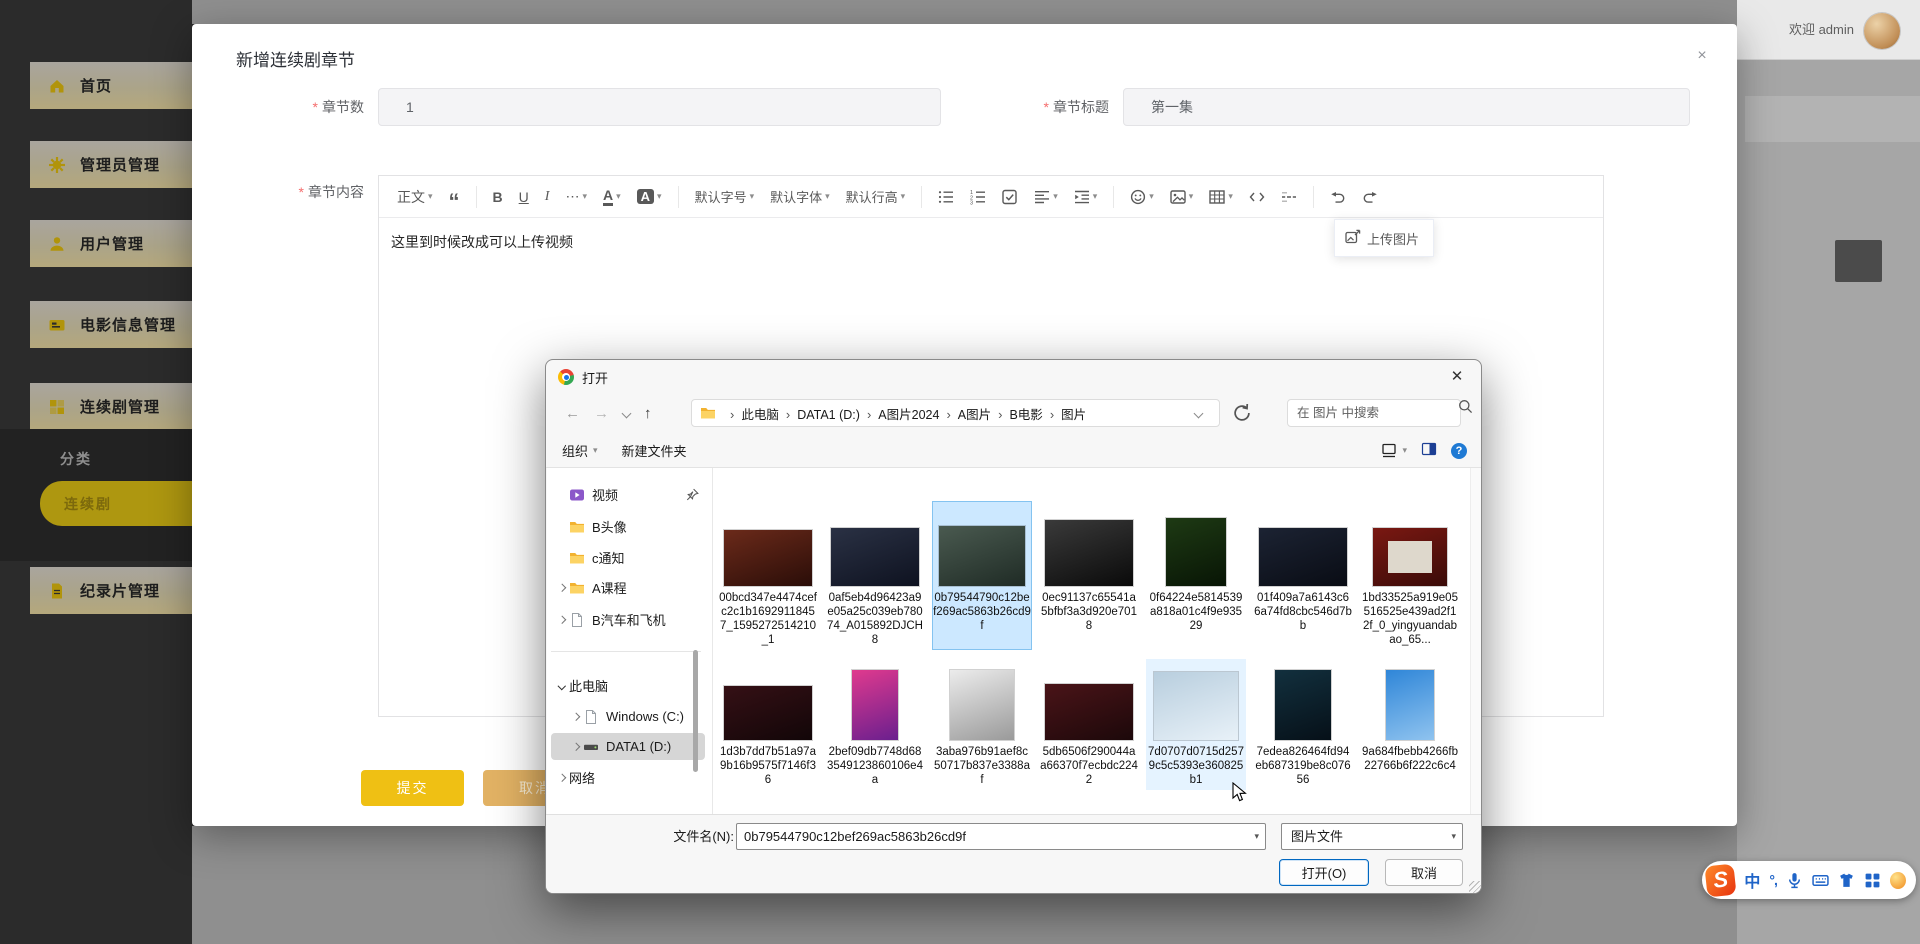 This screenshot has width=1920, height=944. I want to click on preview-pane-button, so click(1429, 450).